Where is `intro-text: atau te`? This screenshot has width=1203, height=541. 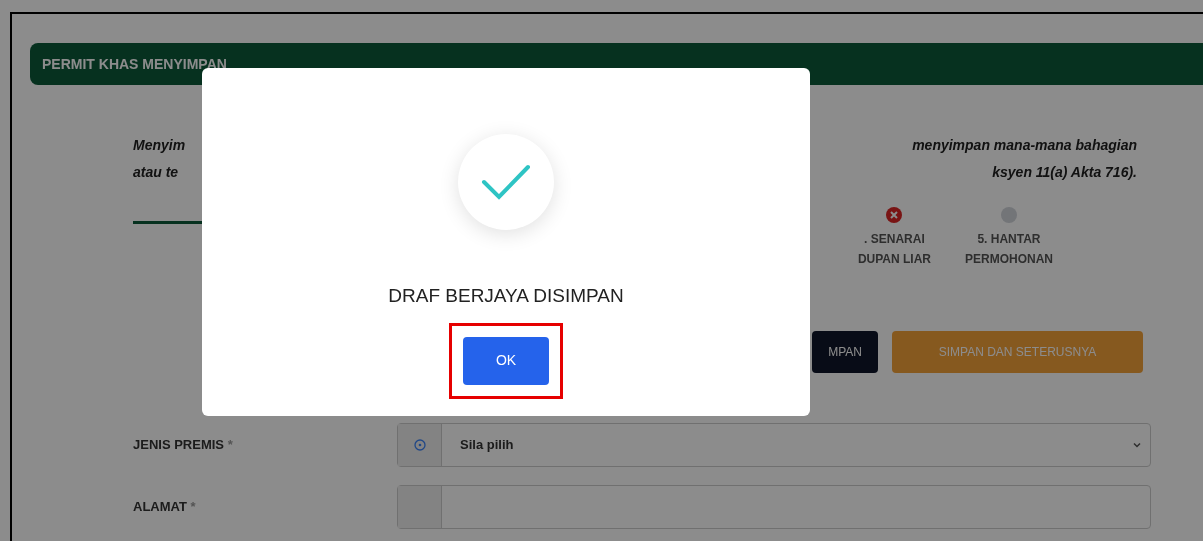
intro-text: atau te is located at coordinates (156, 172).